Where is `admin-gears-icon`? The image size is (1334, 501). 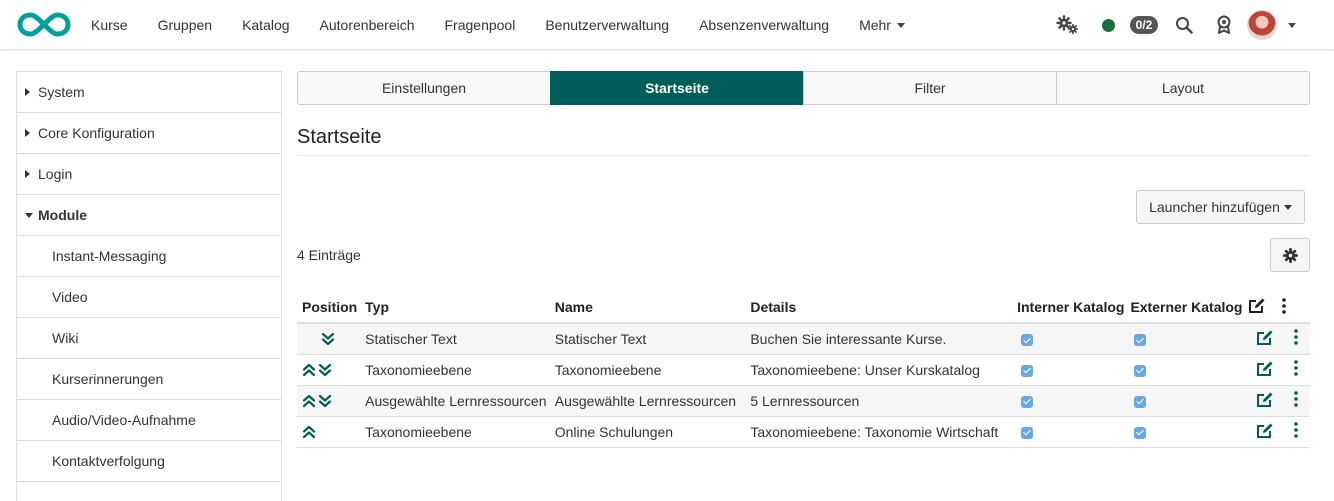 admin-gears-icon is located at coordinates (1068, 25).